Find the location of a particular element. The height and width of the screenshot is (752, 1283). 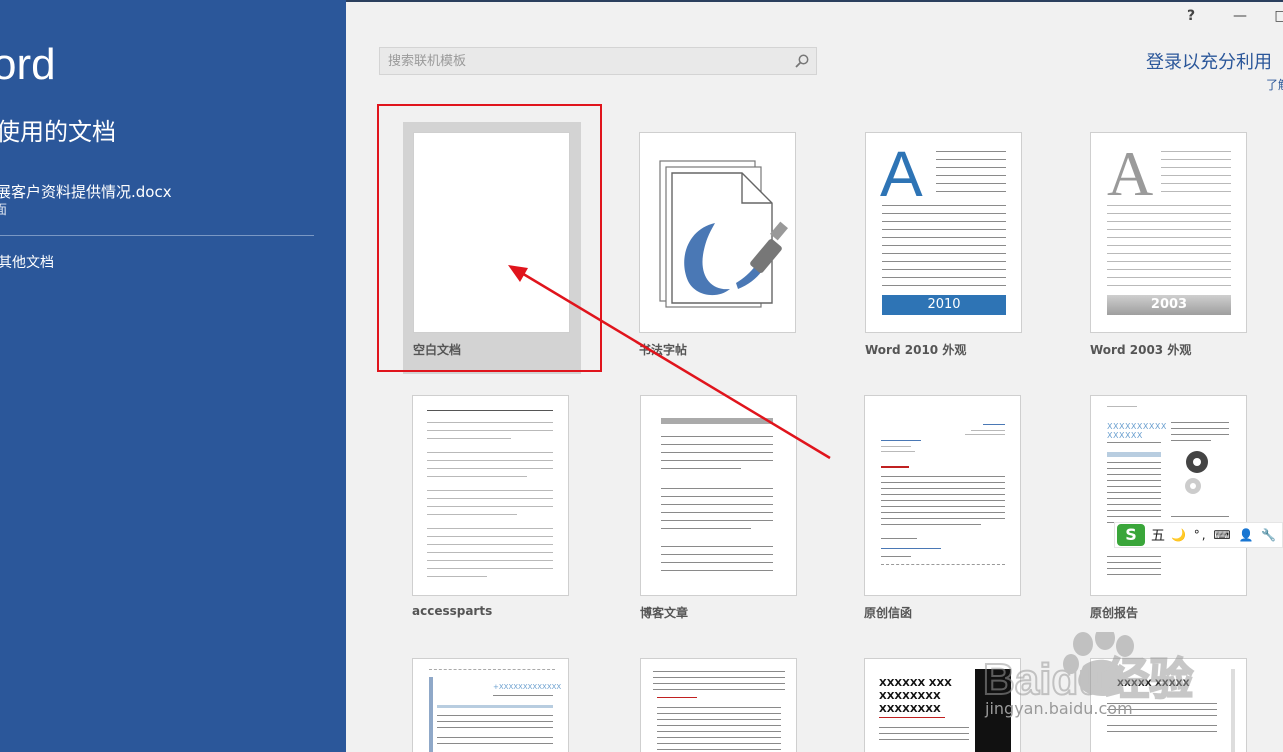

template-thumbnail: XXXXXX XXX XXXXXXXX XXXXXXXX is located at coordinates (942, 705).